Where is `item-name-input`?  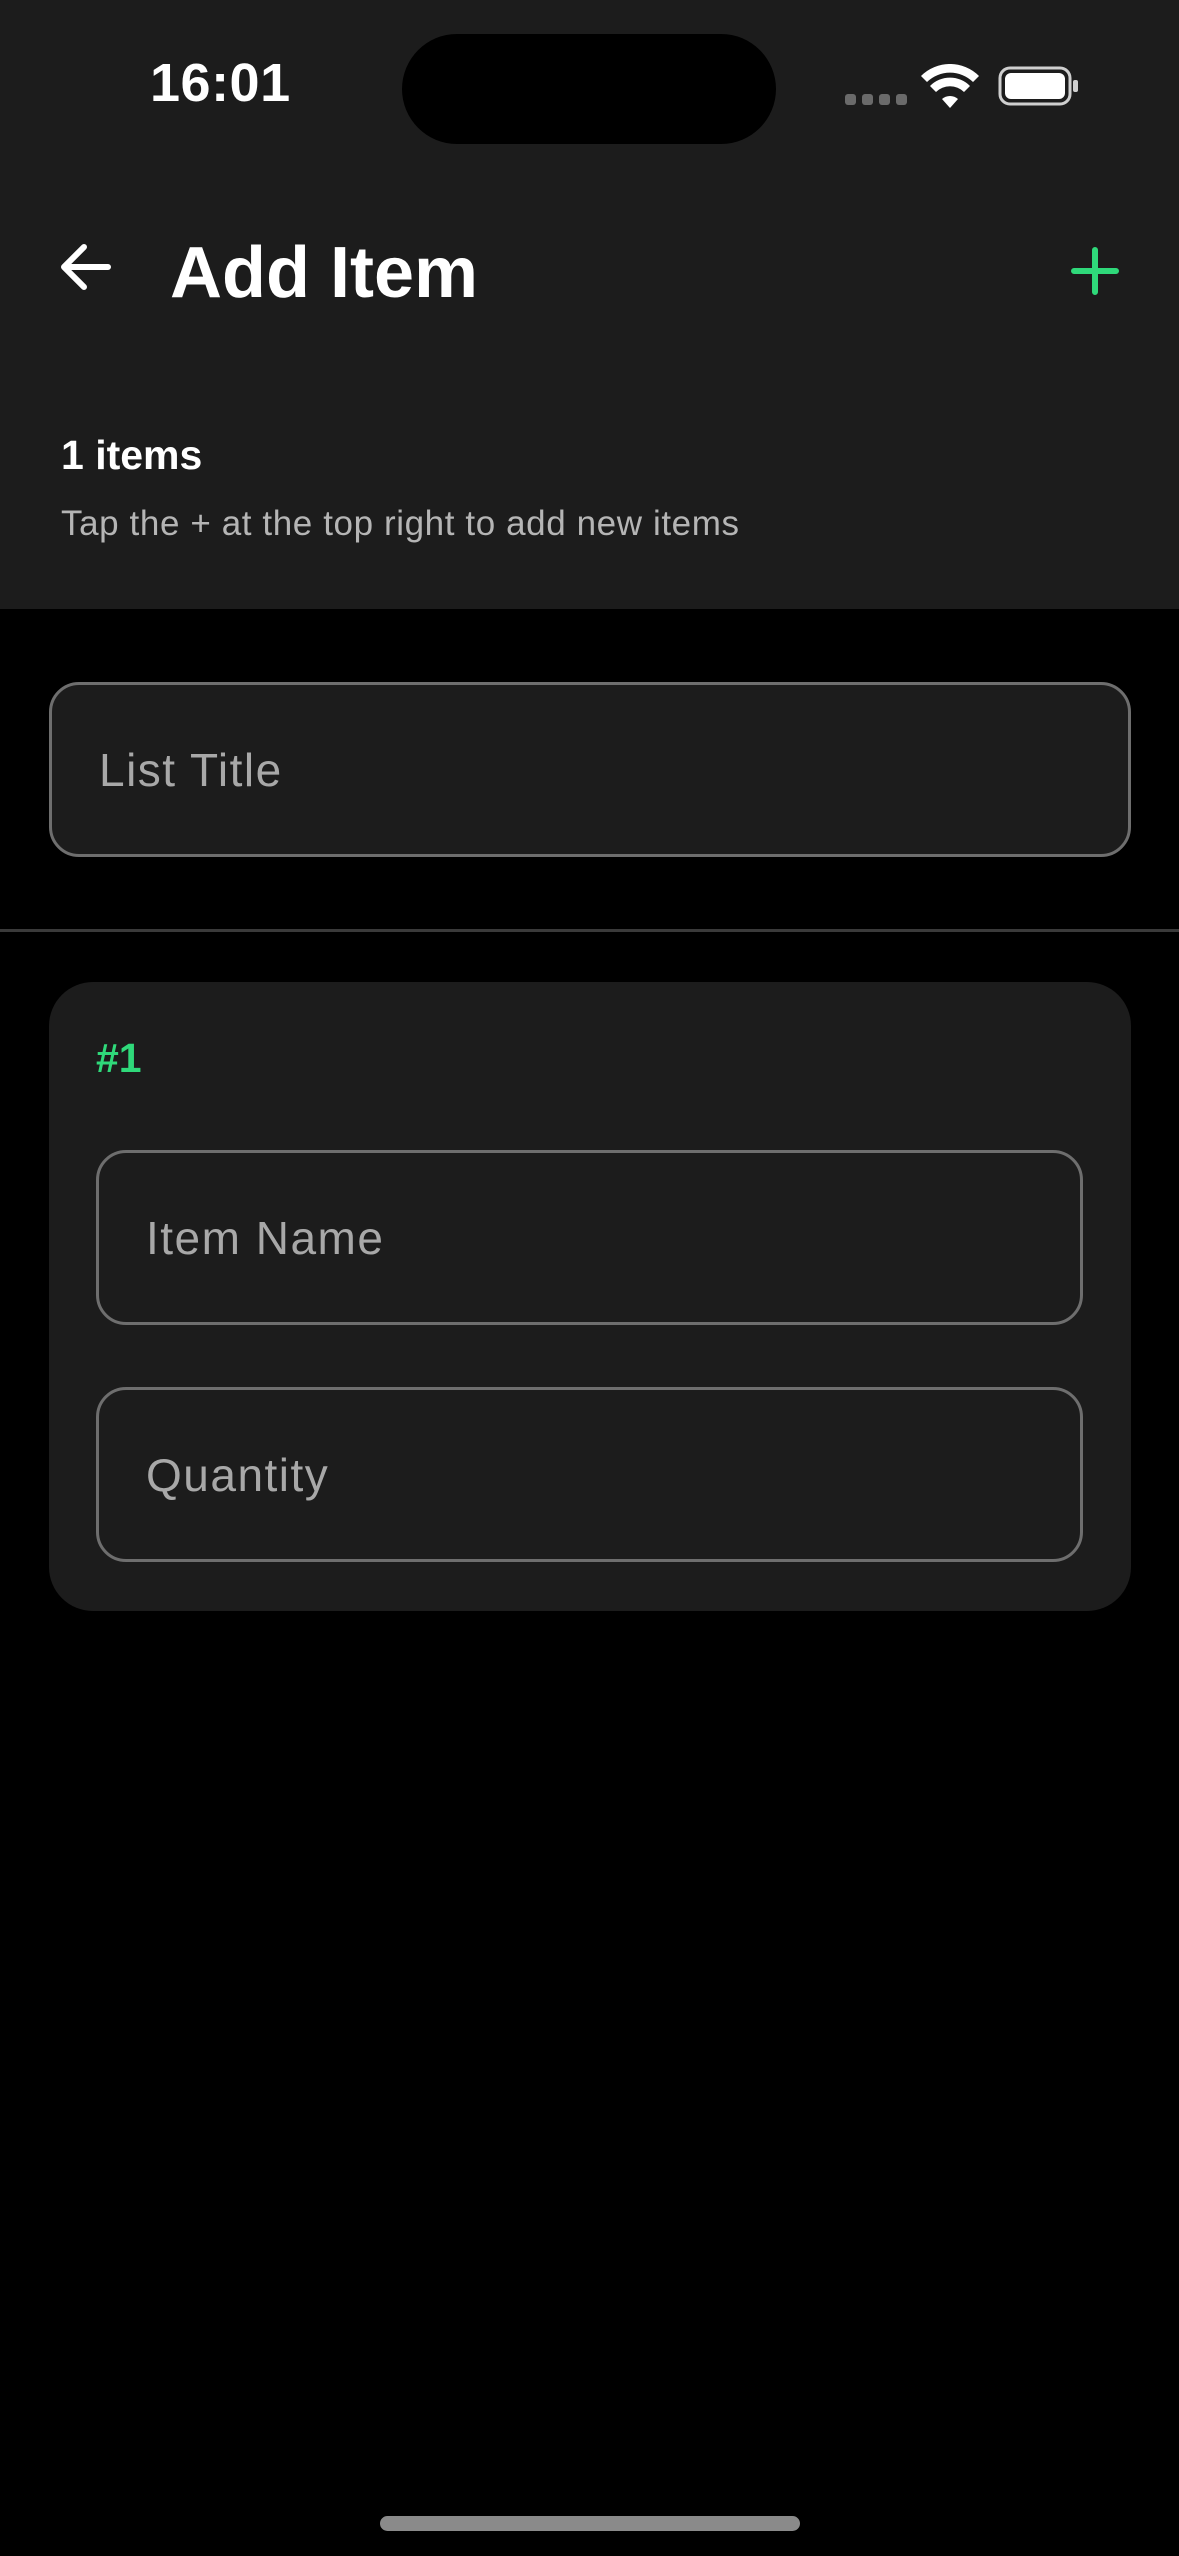
item-name-input is located at coordinates (612, 1237).